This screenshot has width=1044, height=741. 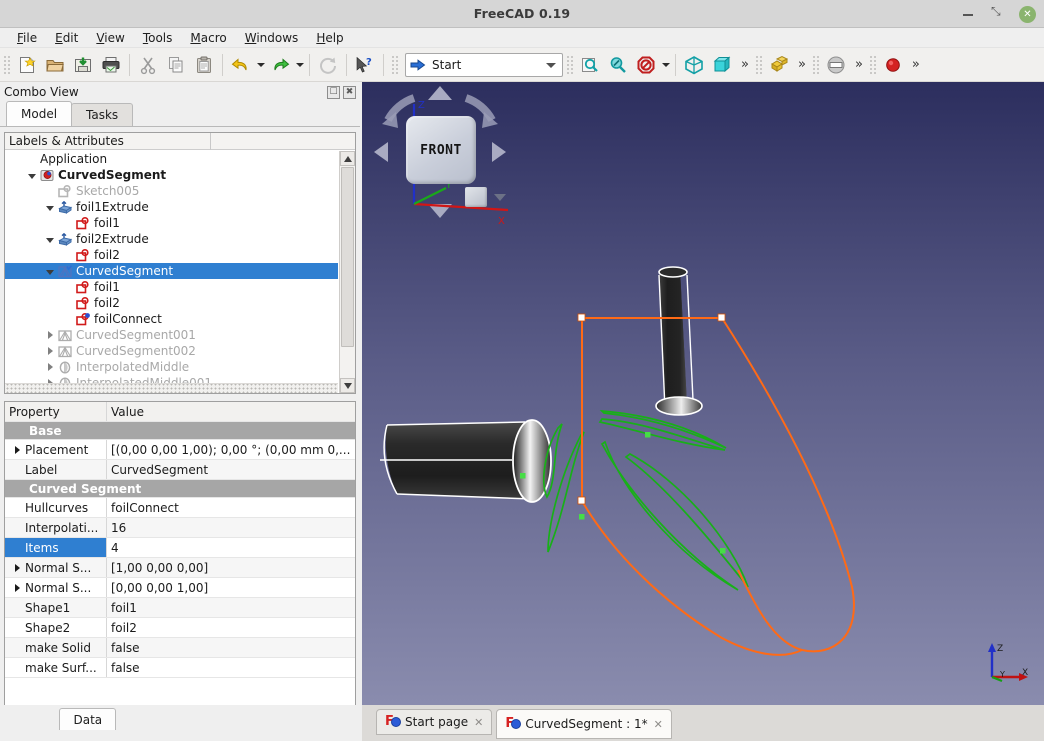 What do you see at coordinates (88, 719) in the screenshot?
I see `tab-data: Data` at bounding box center [88, 719].